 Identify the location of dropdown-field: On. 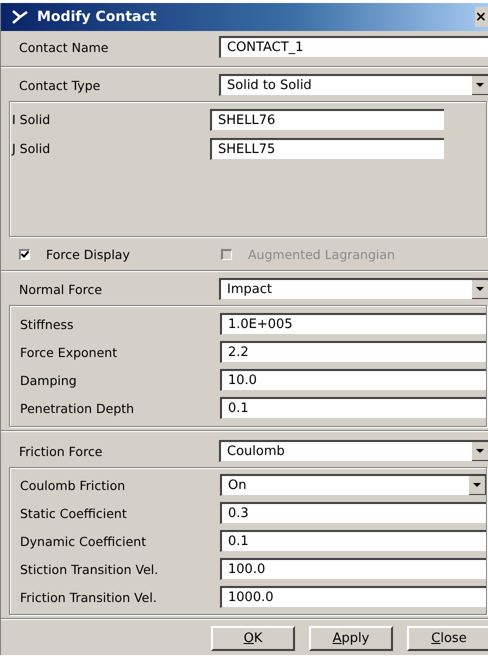
(353, 485).